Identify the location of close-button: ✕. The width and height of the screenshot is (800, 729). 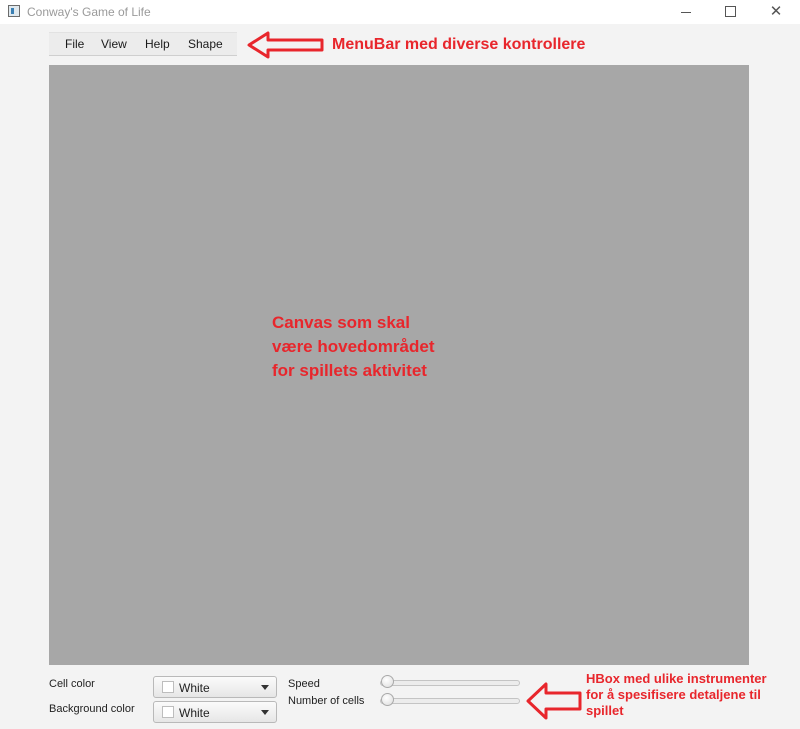
(776, 12).